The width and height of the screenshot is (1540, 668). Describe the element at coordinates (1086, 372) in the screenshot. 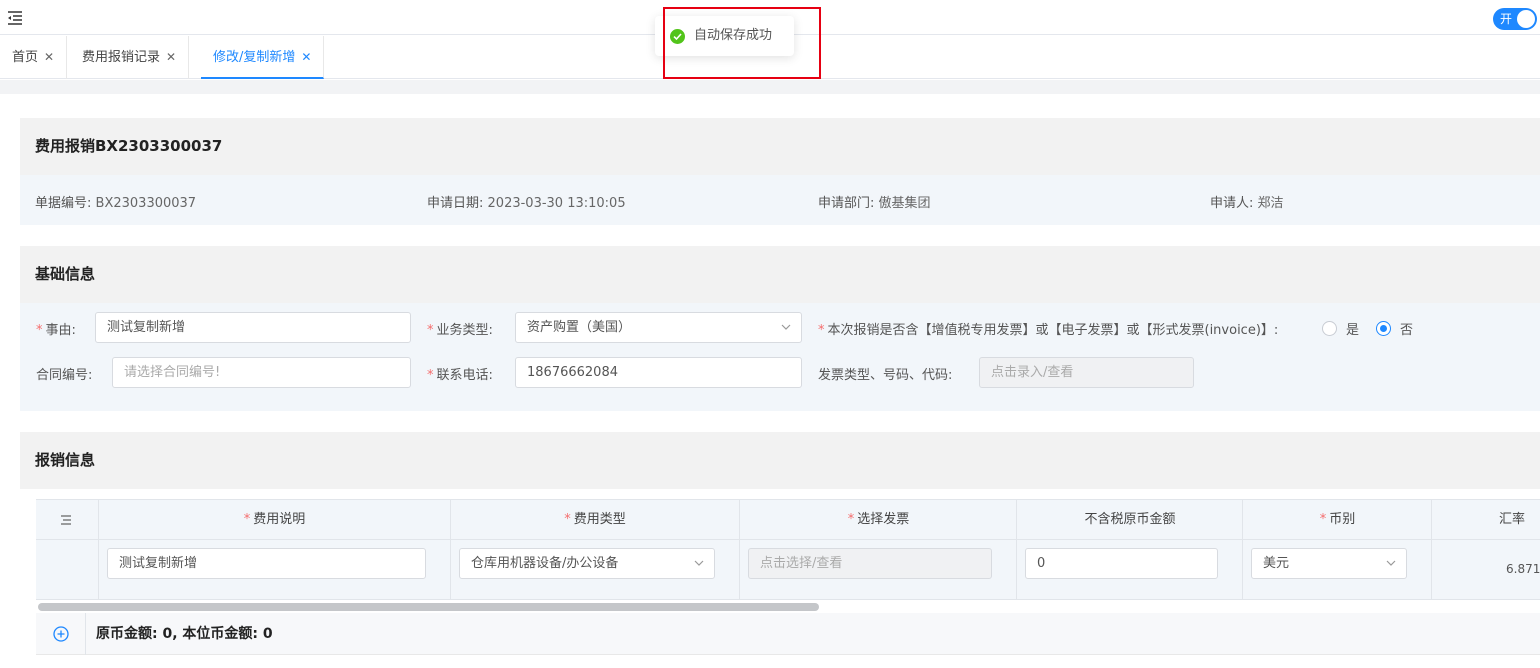

I see `invoice-info-input: 点击录入/查看` at that location.